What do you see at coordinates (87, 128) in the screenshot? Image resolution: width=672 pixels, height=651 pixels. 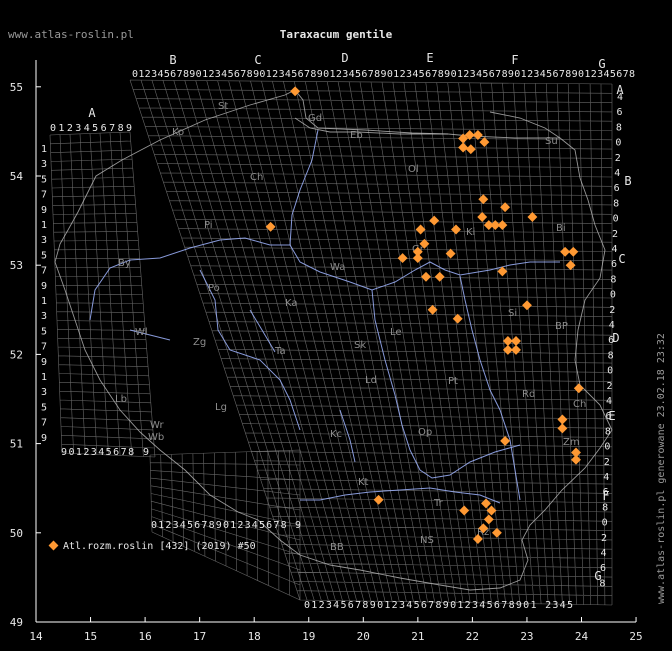 I see `digit-top-a: 4` at bounding box center [87, 128].